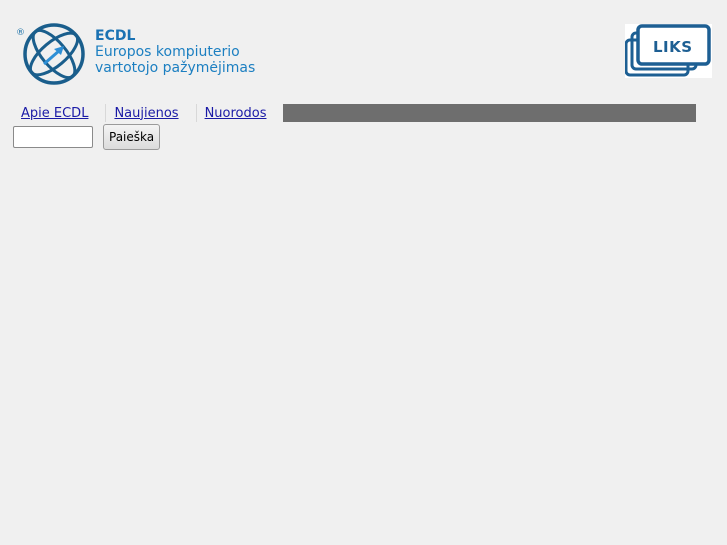  I want to click on nav-item-nuorodos: Nuorodos, so click(240, 113).